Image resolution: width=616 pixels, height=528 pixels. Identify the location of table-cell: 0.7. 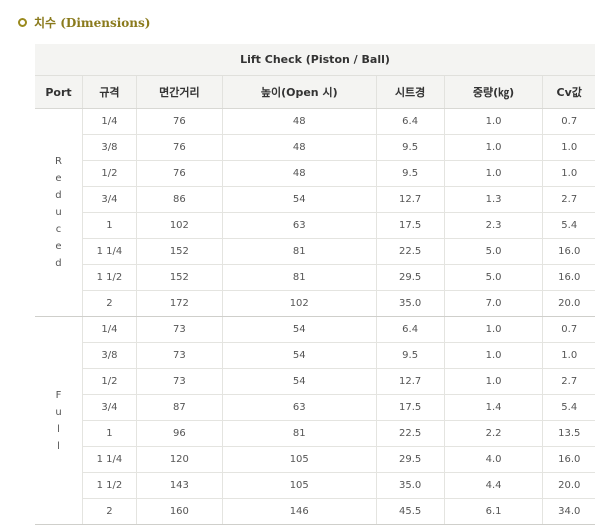
(568, 121).